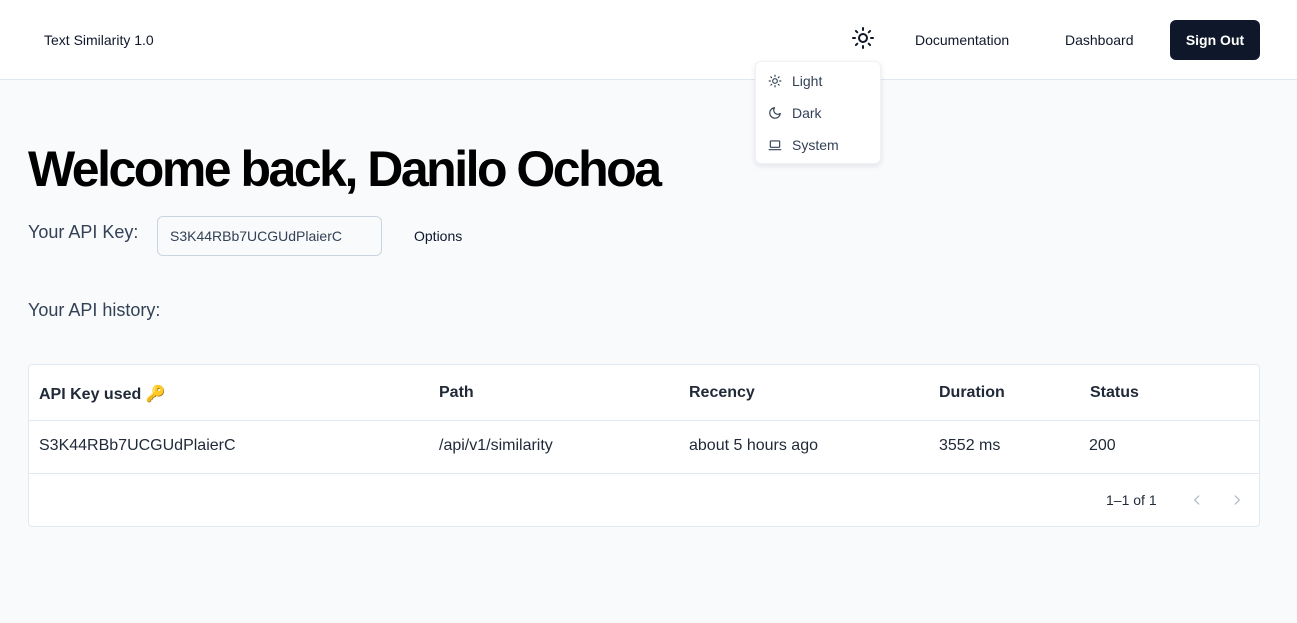 Image resolution: width=1297 pixels, height=623 pixels. I want to click on brand-link: Text Similarity 1.0, so click(99, 40).